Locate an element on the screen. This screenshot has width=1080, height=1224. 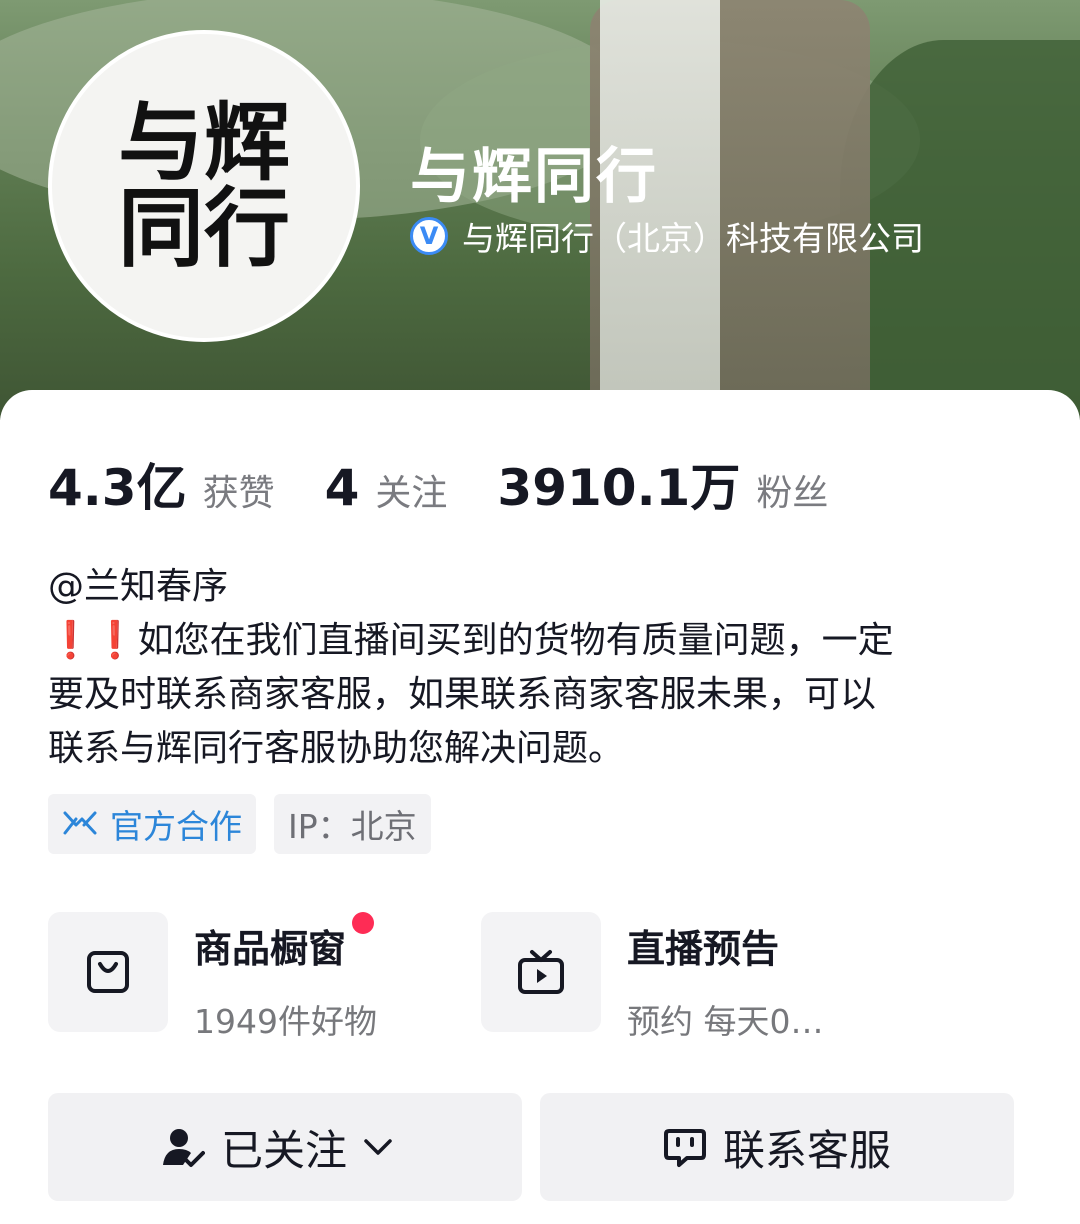
bio-line: 联系与辉同行客服协助您解决问题。 is located at coordinates (336, 748).